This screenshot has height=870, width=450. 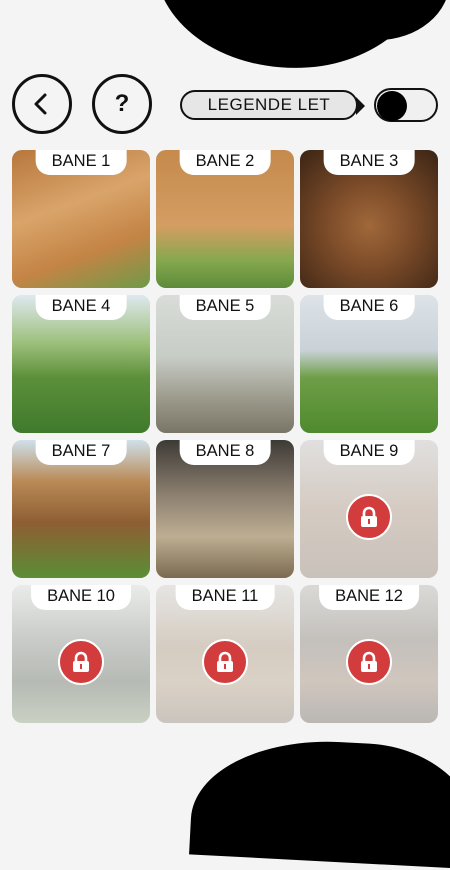 I want to click on level-tile: BANE 7, so click(x=81, y=509).